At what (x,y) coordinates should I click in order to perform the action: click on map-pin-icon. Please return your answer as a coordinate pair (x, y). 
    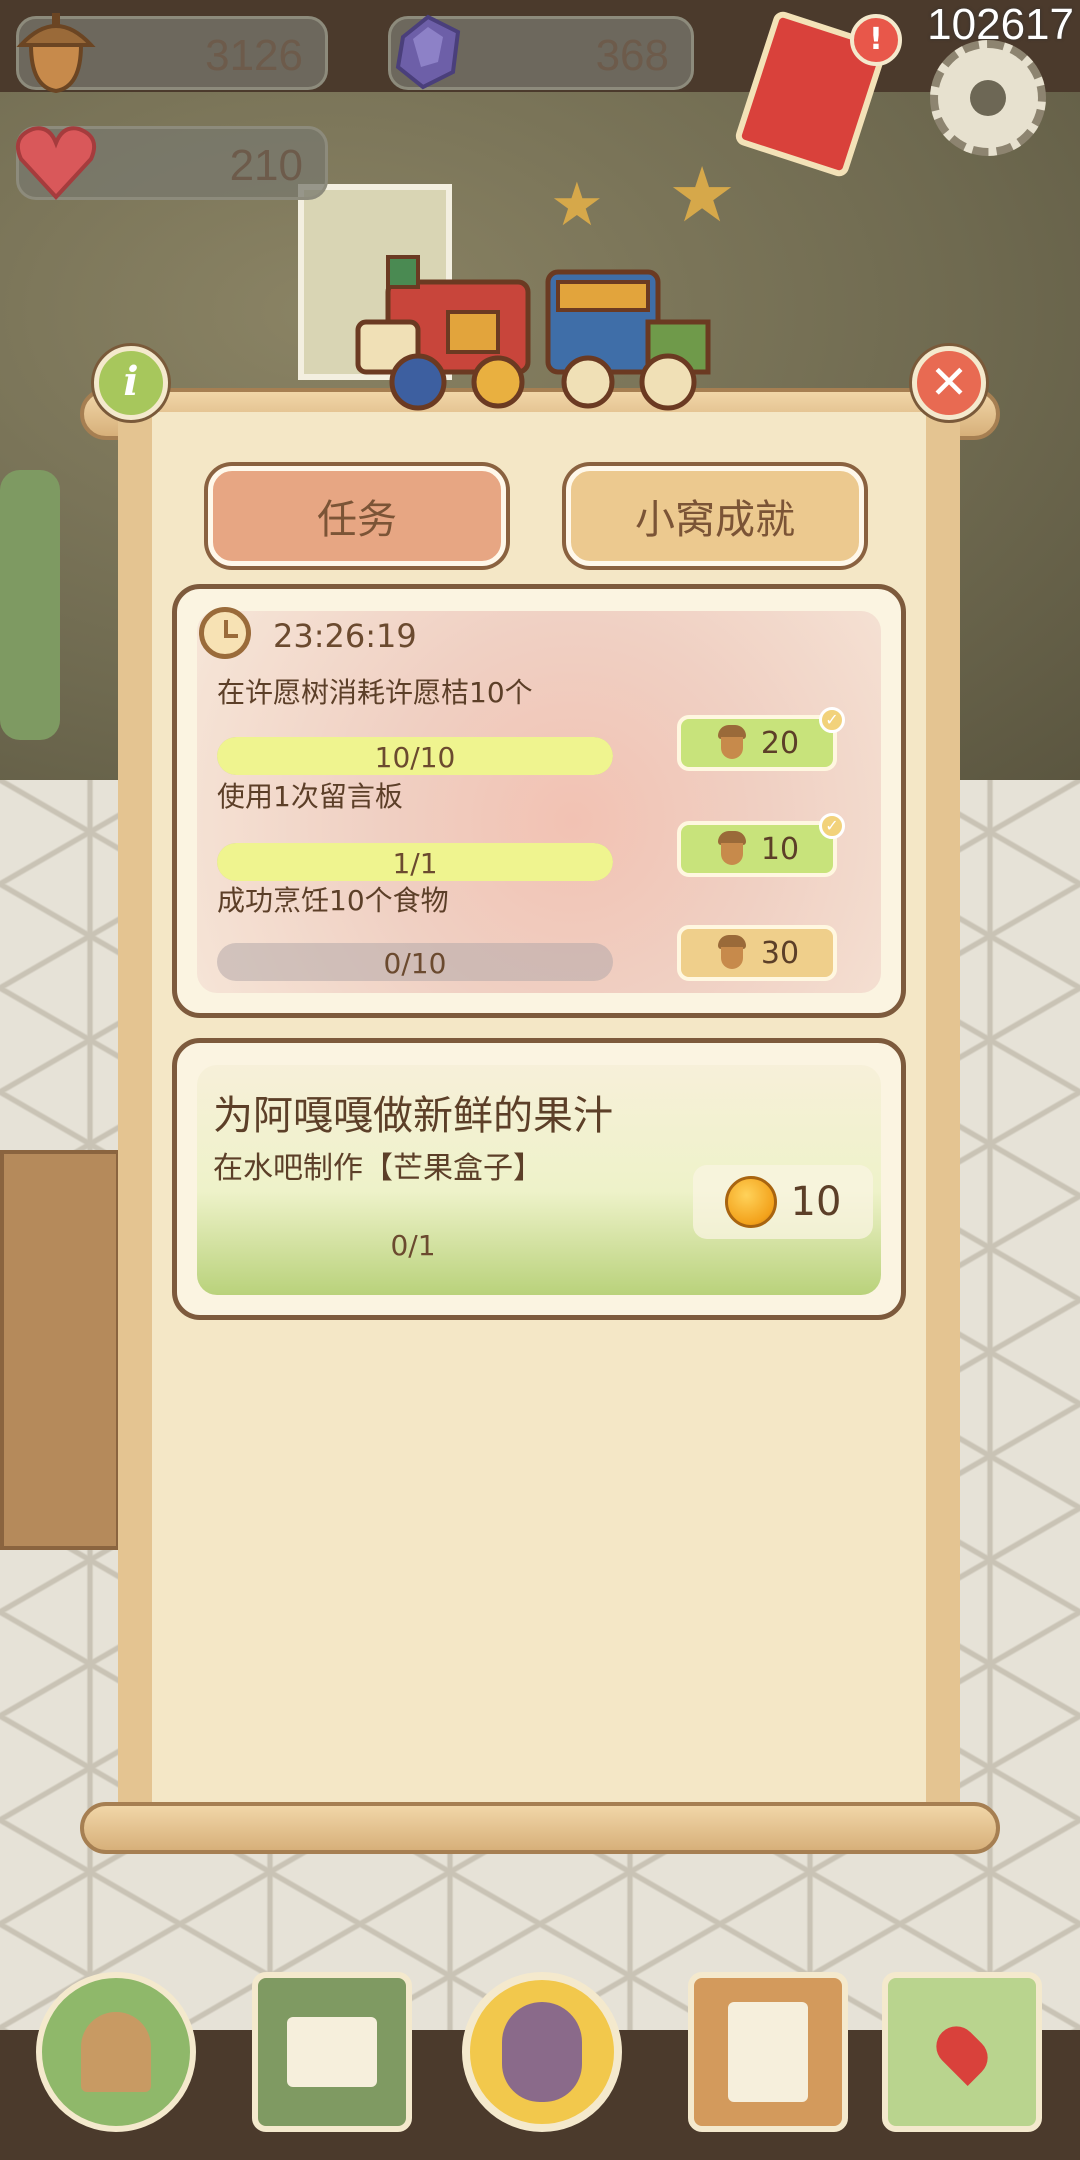
    Looking at the image, I should click on (962, 2052).